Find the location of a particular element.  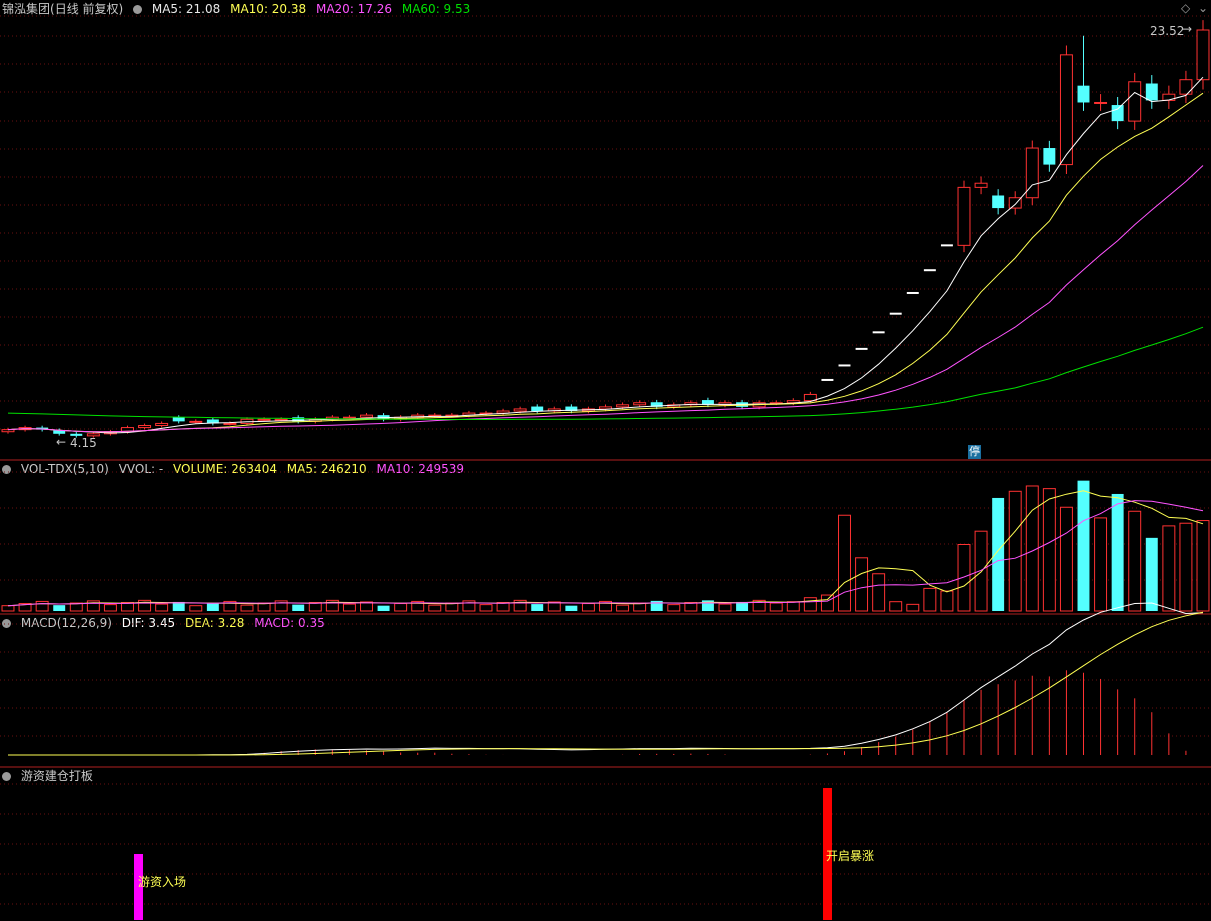

price-high-label: 23.52 is located at coordinates (1167, 31).